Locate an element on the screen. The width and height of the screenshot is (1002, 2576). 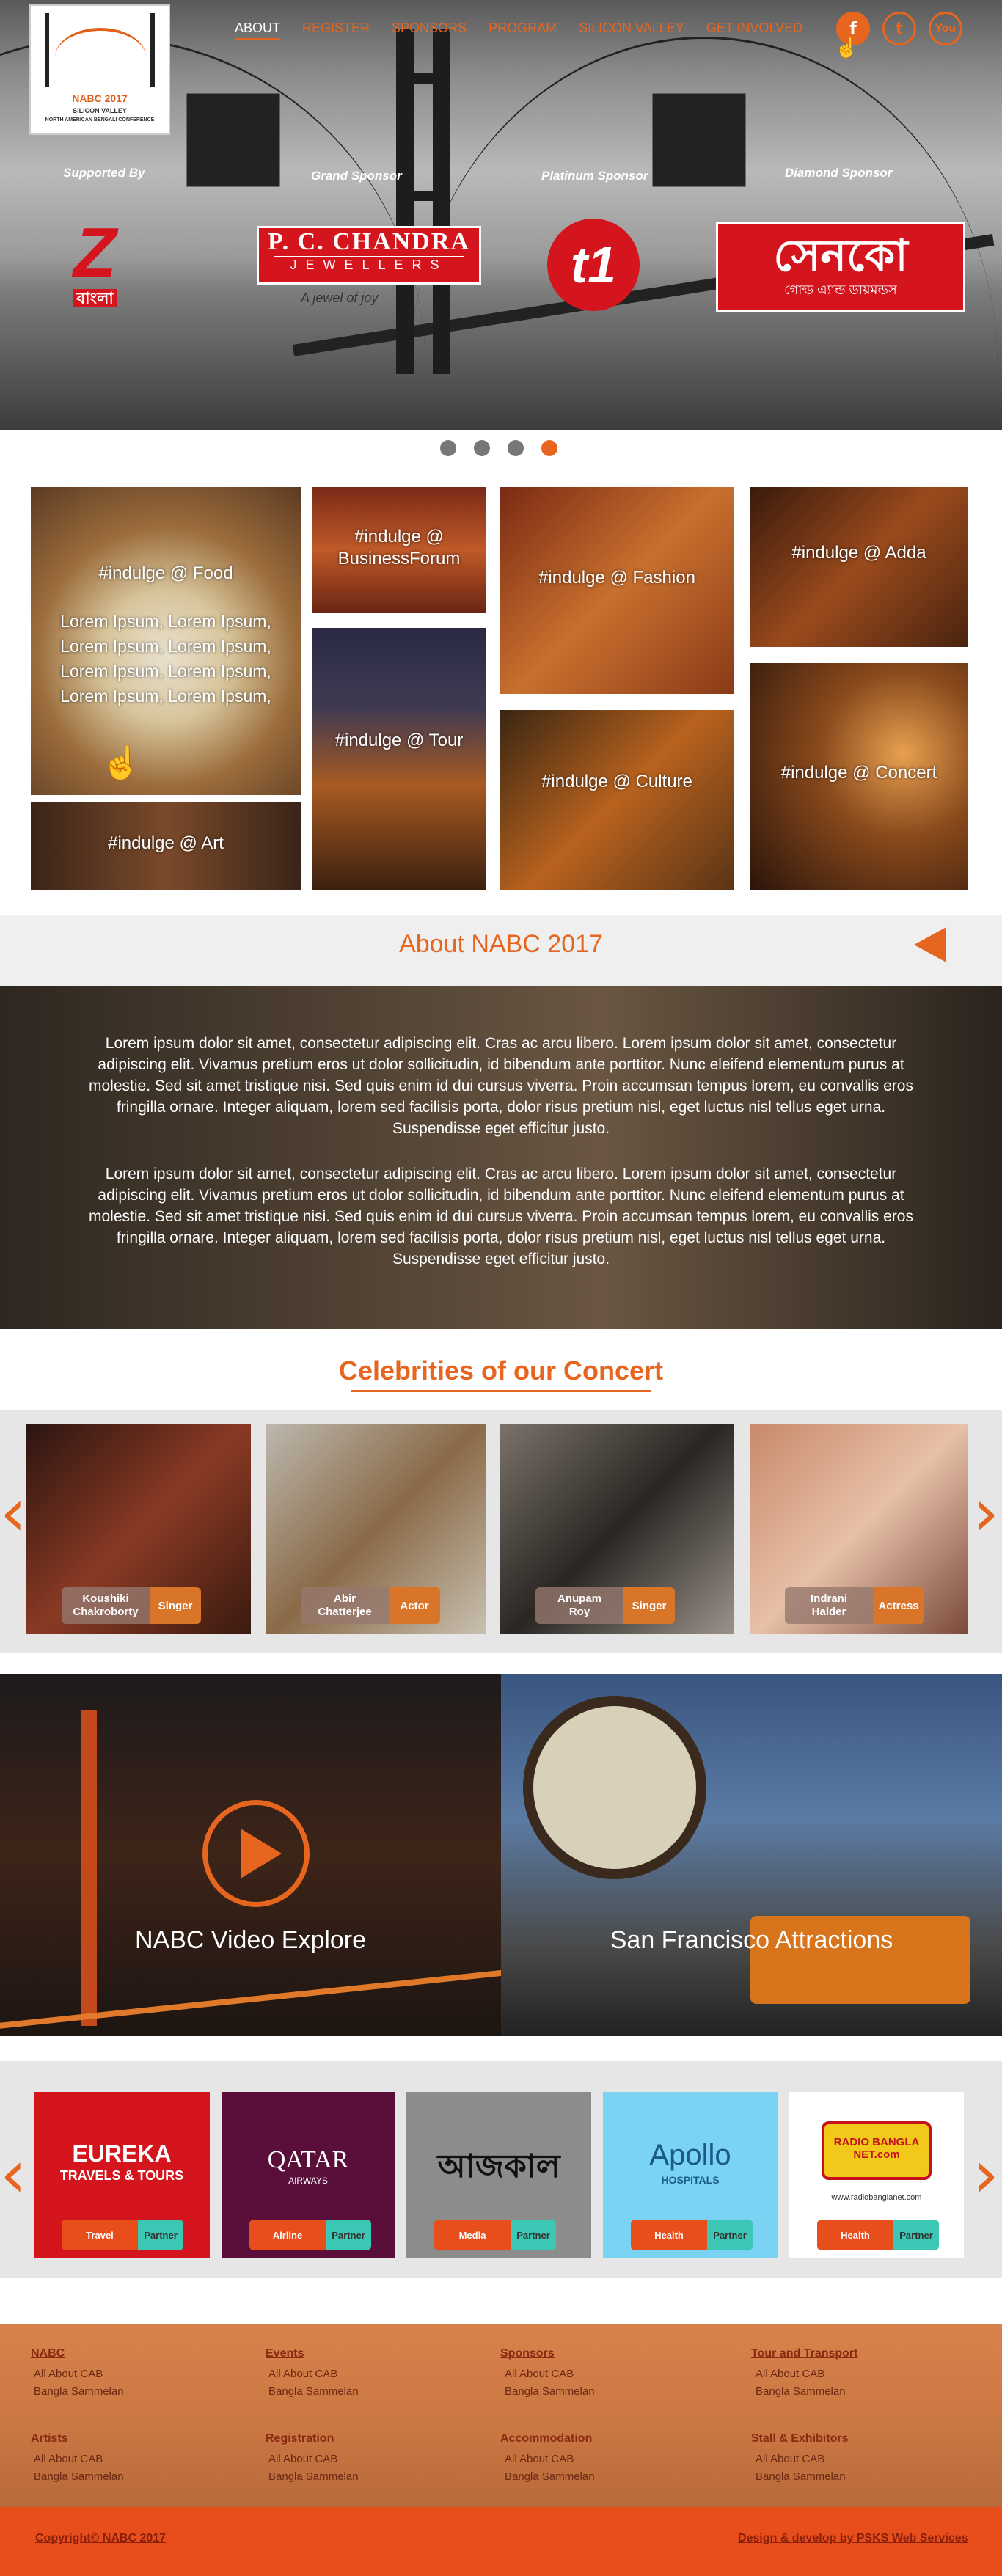
pc-chandra-name: P. C. CHANDRA is located at coordinates (369, 242).